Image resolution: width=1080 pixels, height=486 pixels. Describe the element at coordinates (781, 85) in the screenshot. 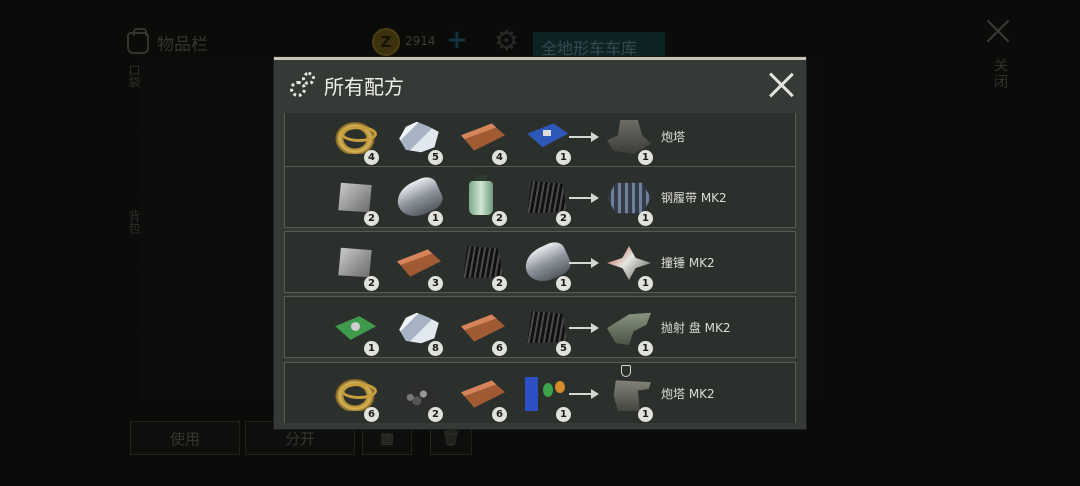

I see `close-icon` at that location.